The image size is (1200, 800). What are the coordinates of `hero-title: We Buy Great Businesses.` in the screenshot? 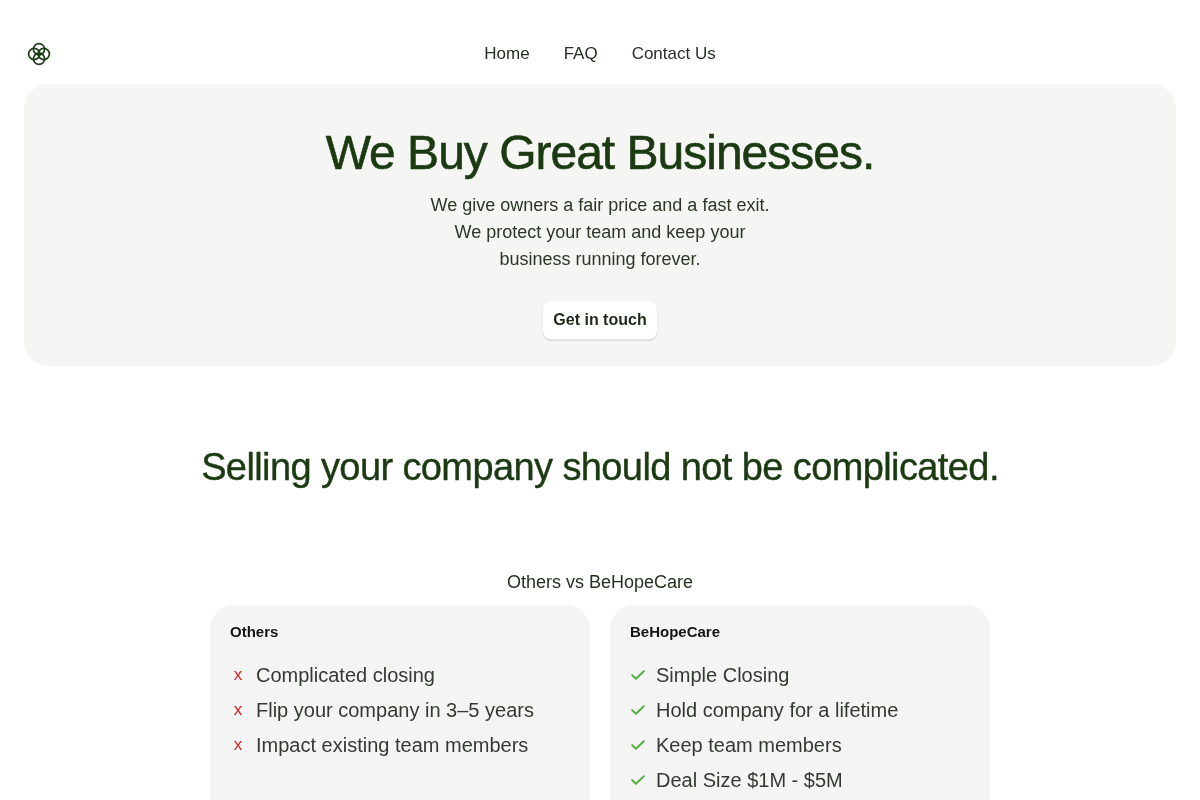 It's located at (600, 153).